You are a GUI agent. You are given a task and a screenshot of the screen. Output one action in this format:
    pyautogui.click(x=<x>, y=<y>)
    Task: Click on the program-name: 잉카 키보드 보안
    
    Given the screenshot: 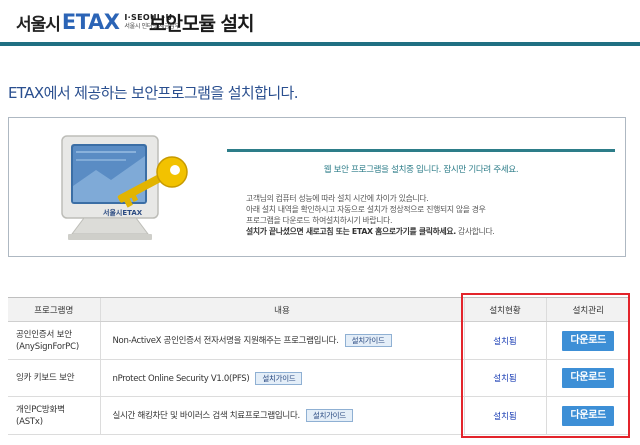 What is the action you would take?
    pyautogui.click(x=54, y=378)
    